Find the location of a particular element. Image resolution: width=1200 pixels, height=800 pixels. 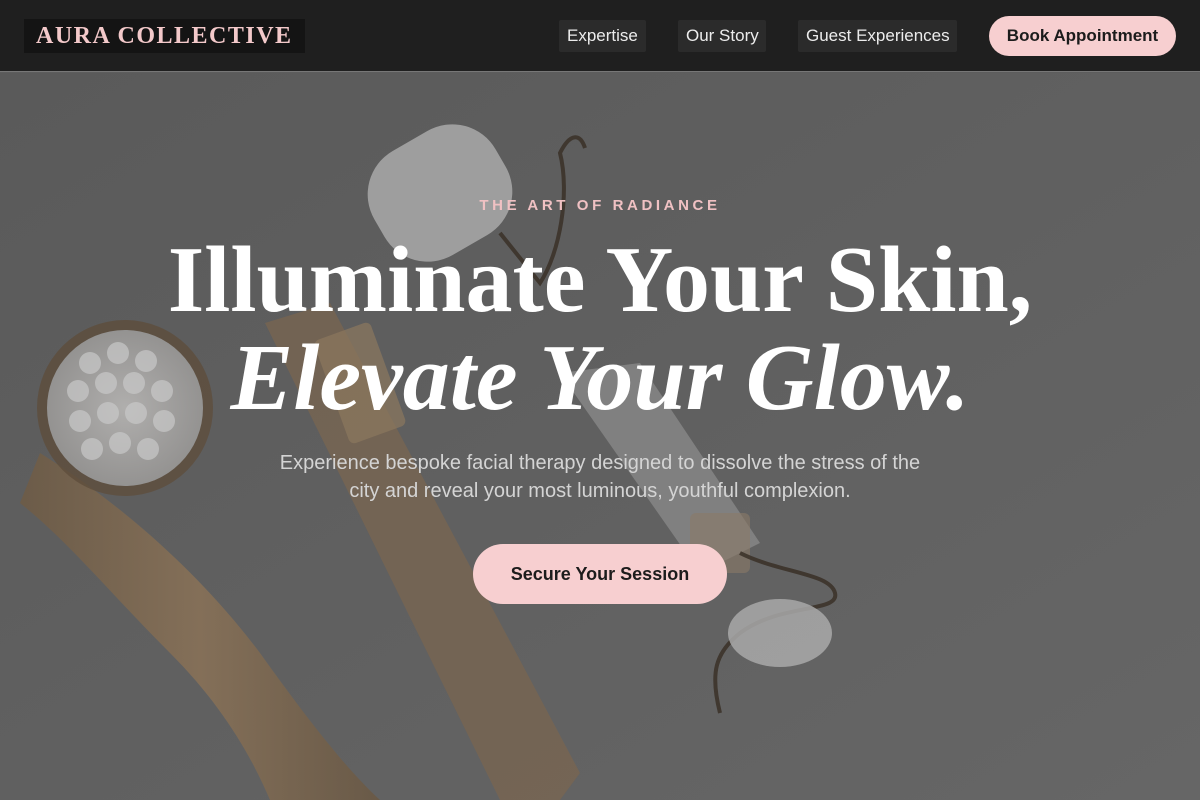

book-appointment-button: Book Appointment is located at coordinates (1082, 36).